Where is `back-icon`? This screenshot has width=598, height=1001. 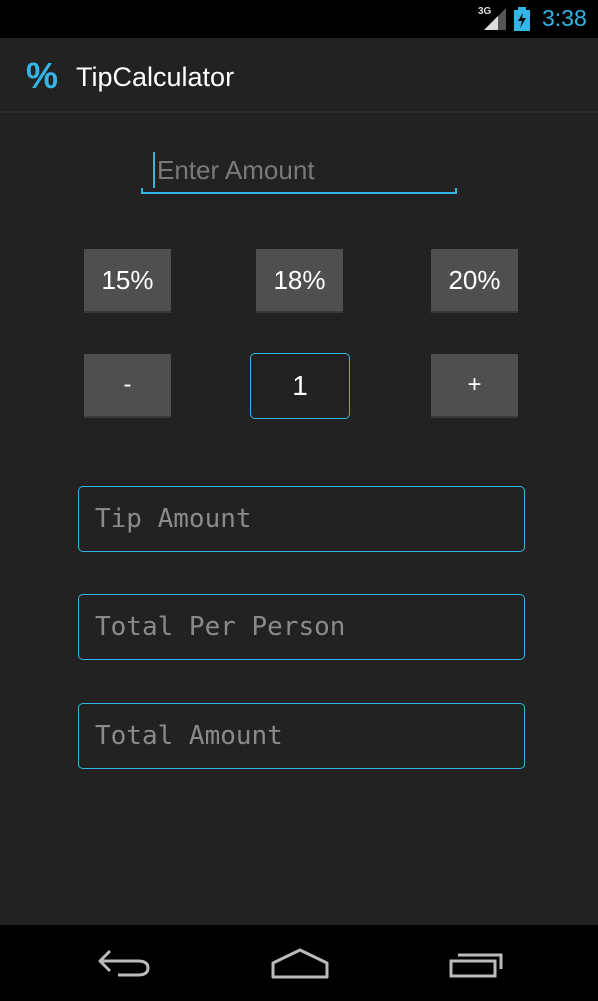
back-icon is located at coordinates (124, 966).